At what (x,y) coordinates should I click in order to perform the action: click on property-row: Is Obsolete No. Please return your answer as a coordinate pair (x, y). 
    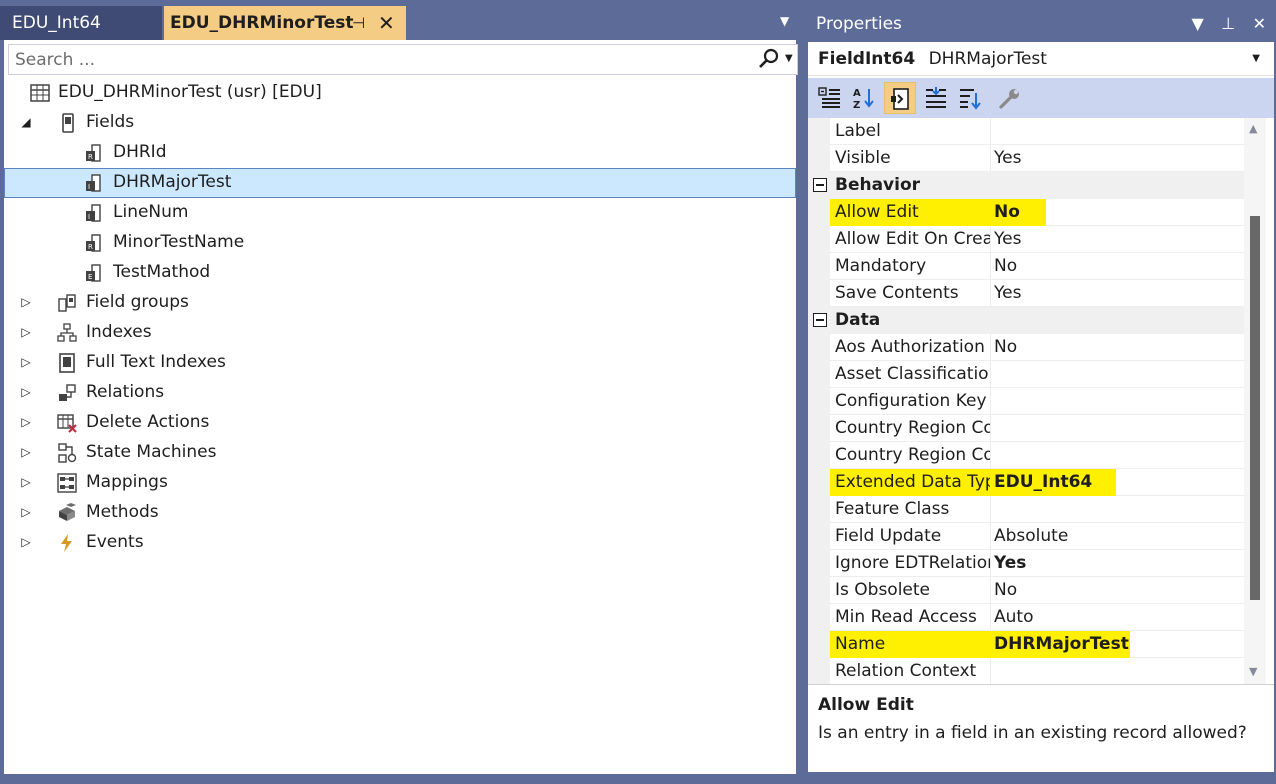
    Looking at the image, I should click on (1026, 590).